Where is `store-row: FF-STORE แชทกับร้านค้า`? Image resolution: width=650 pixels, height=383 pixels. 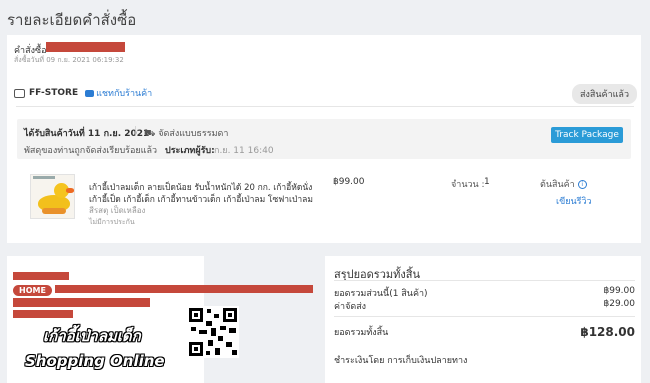
store-row: FF-STORE แชทกับร้านค้า is located at coordinates (83, 93).